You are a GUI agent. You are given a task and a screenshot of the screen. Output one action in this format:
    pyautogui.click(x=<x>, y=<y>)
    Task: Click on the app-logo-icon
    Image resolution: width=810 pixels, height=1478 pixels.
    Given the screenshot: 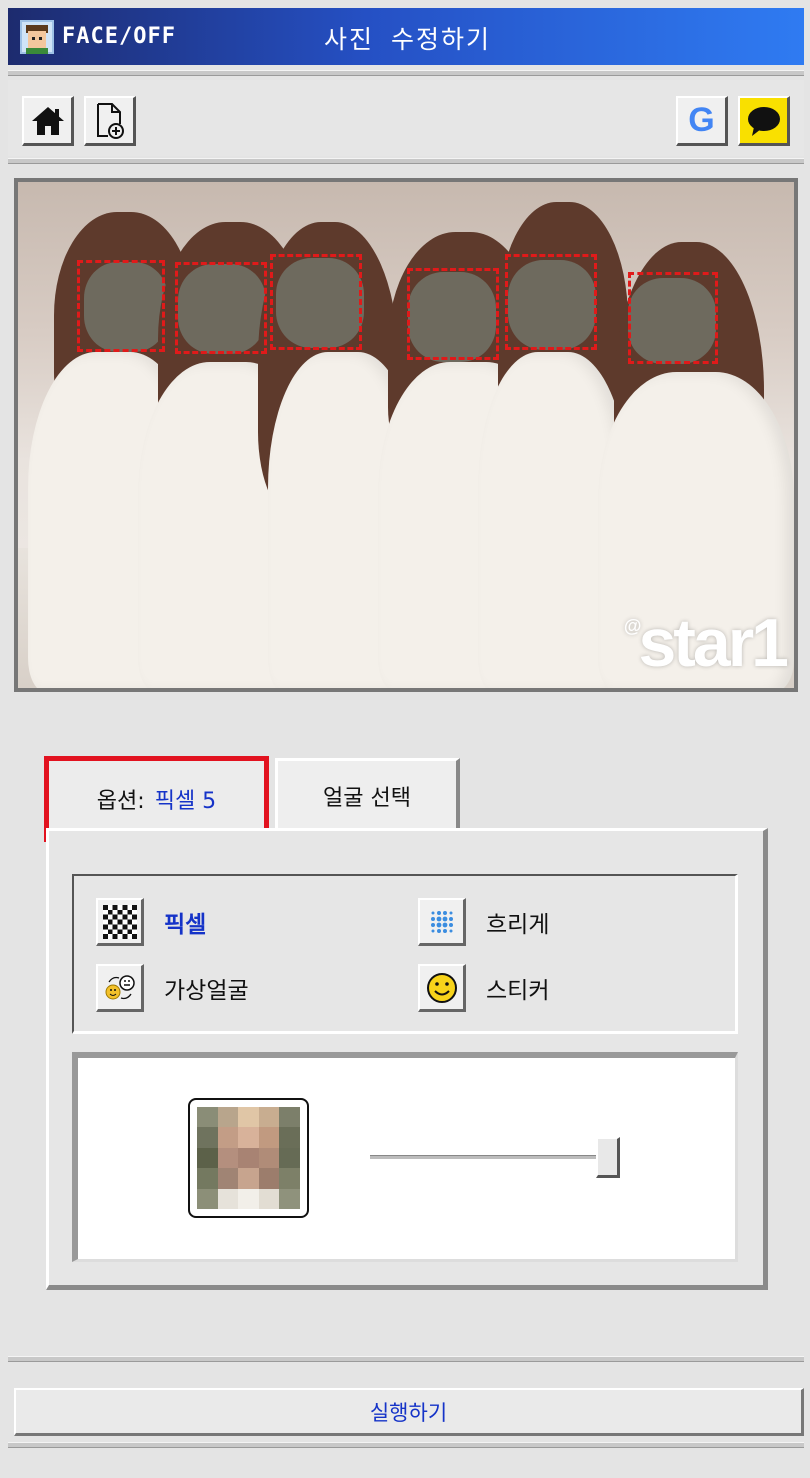 What is the action you would take?
    pyautogui.click(x=37, y=36)
    